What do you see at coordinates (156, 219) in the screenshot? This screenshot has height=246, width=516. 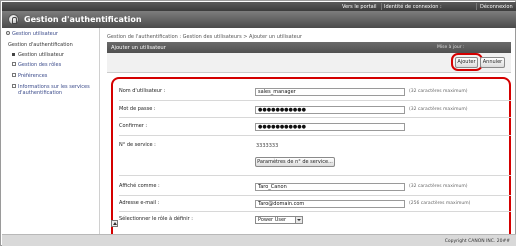 I see `role-label: Sélectionner le rôle à définir :` at bounding box center [156, 219].